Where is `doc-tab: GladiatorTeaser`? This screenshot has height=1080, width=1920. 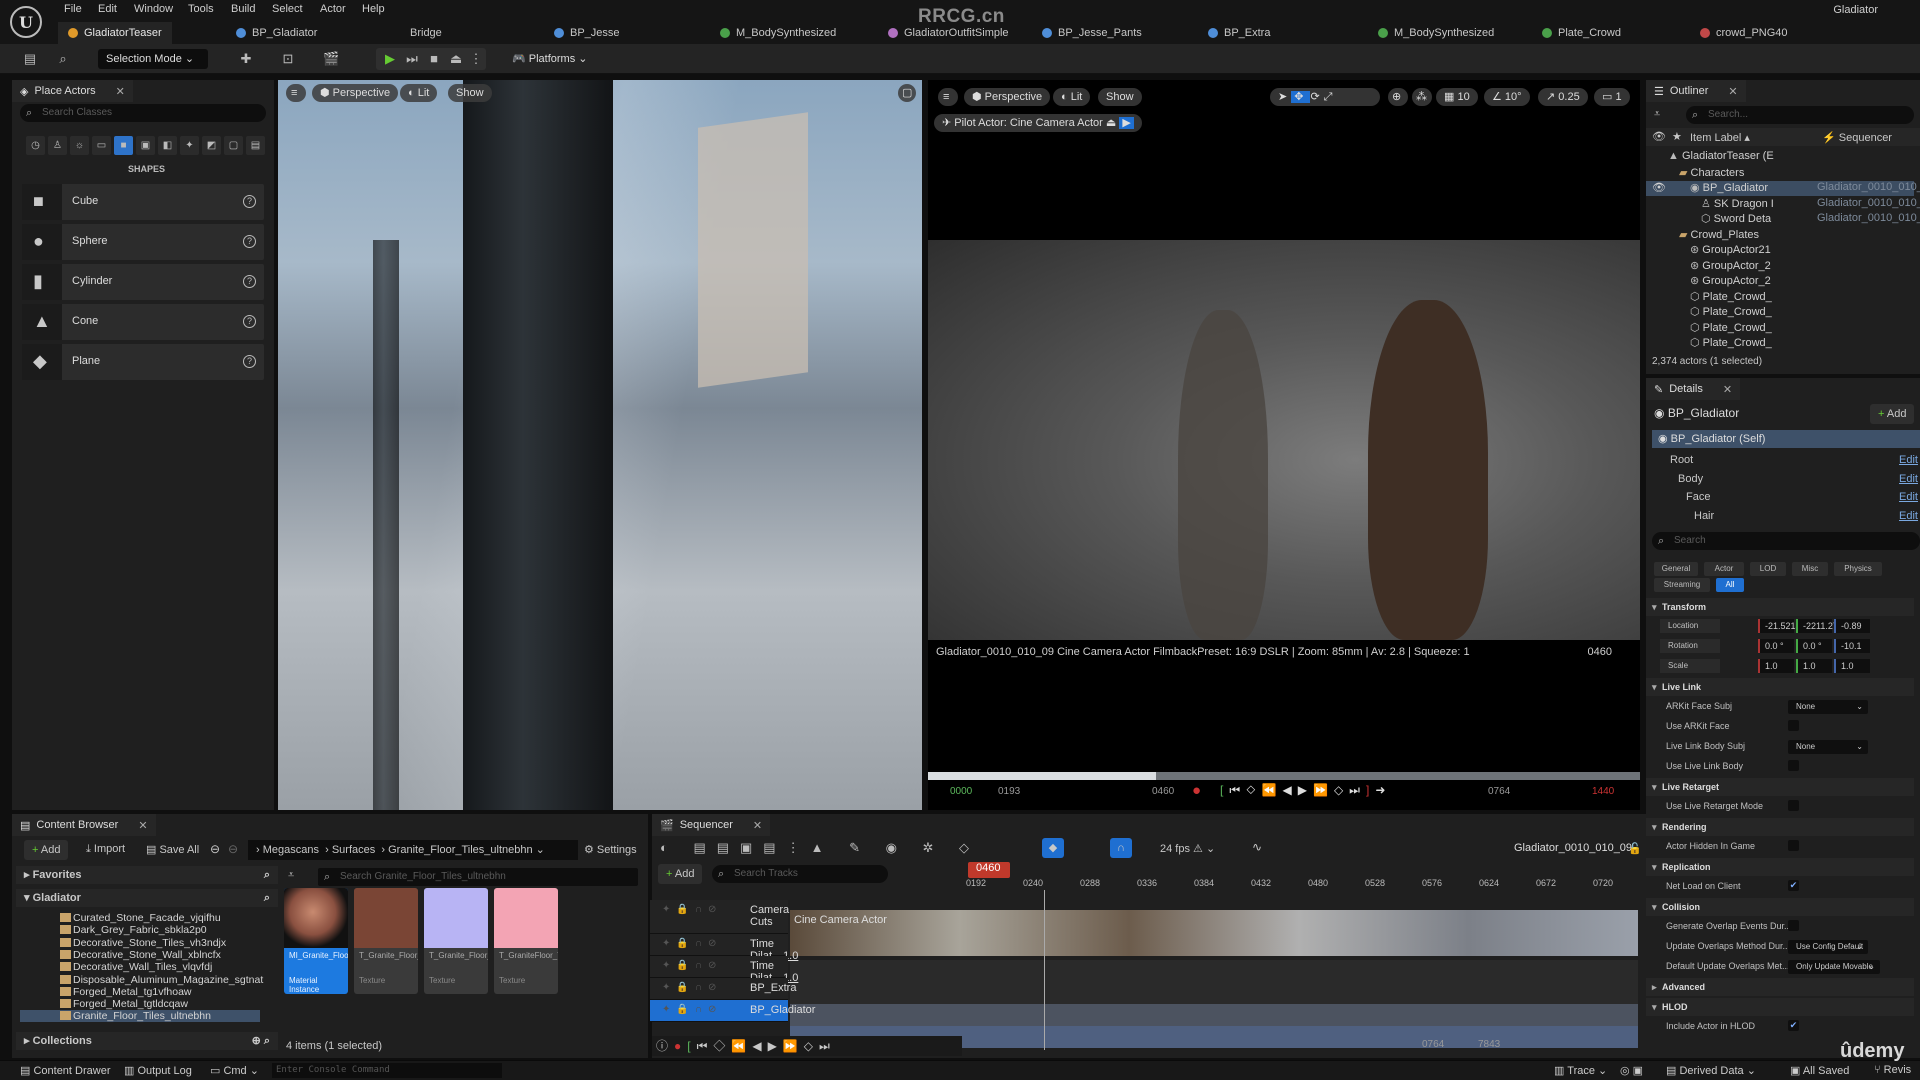
doc-tab: GladiatorTeaser is located at coordinates (115, 33).